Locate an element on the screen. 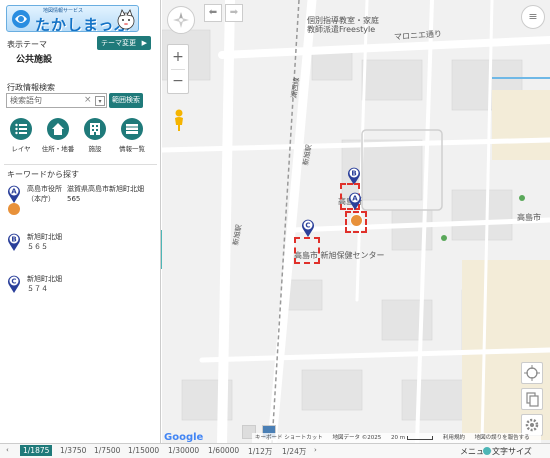 Image resolution: width=550 pixels, height=458 pixels. keyword-label: キーワードから探す is located at coordinates (43, 174).